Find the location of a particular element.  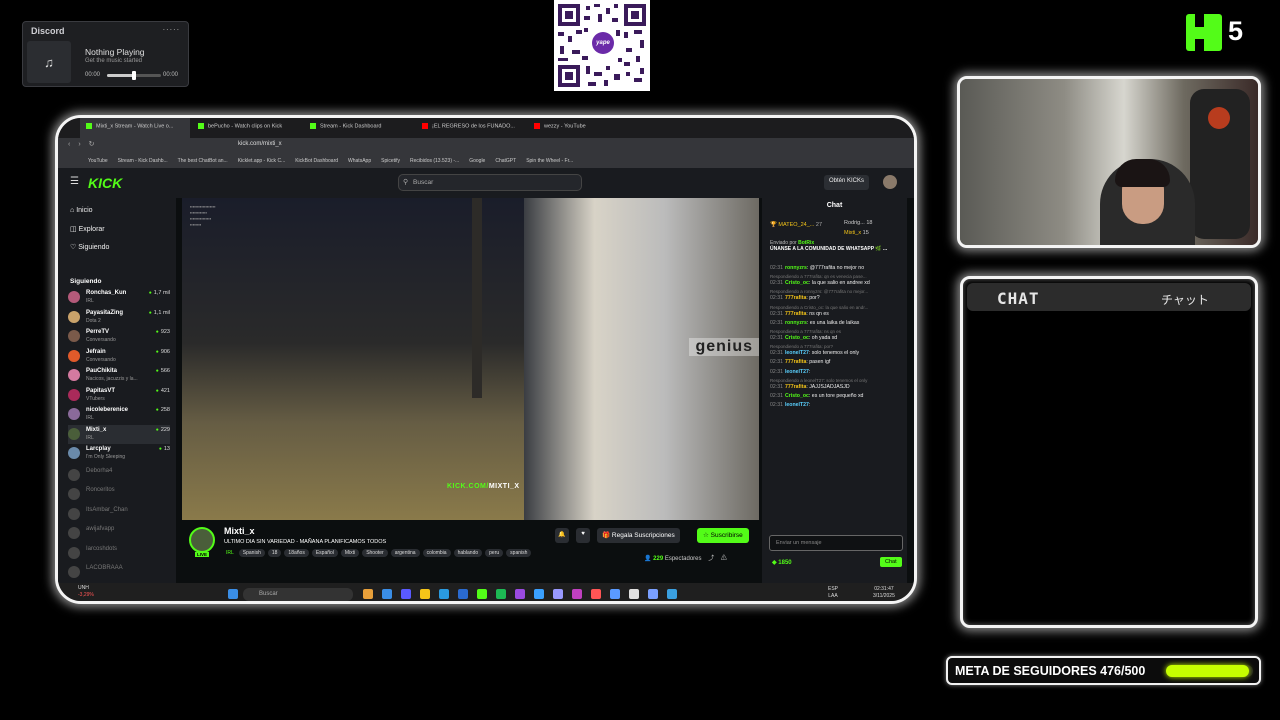

chat-user: ronnyzrs is located at coordinates (796, 323).